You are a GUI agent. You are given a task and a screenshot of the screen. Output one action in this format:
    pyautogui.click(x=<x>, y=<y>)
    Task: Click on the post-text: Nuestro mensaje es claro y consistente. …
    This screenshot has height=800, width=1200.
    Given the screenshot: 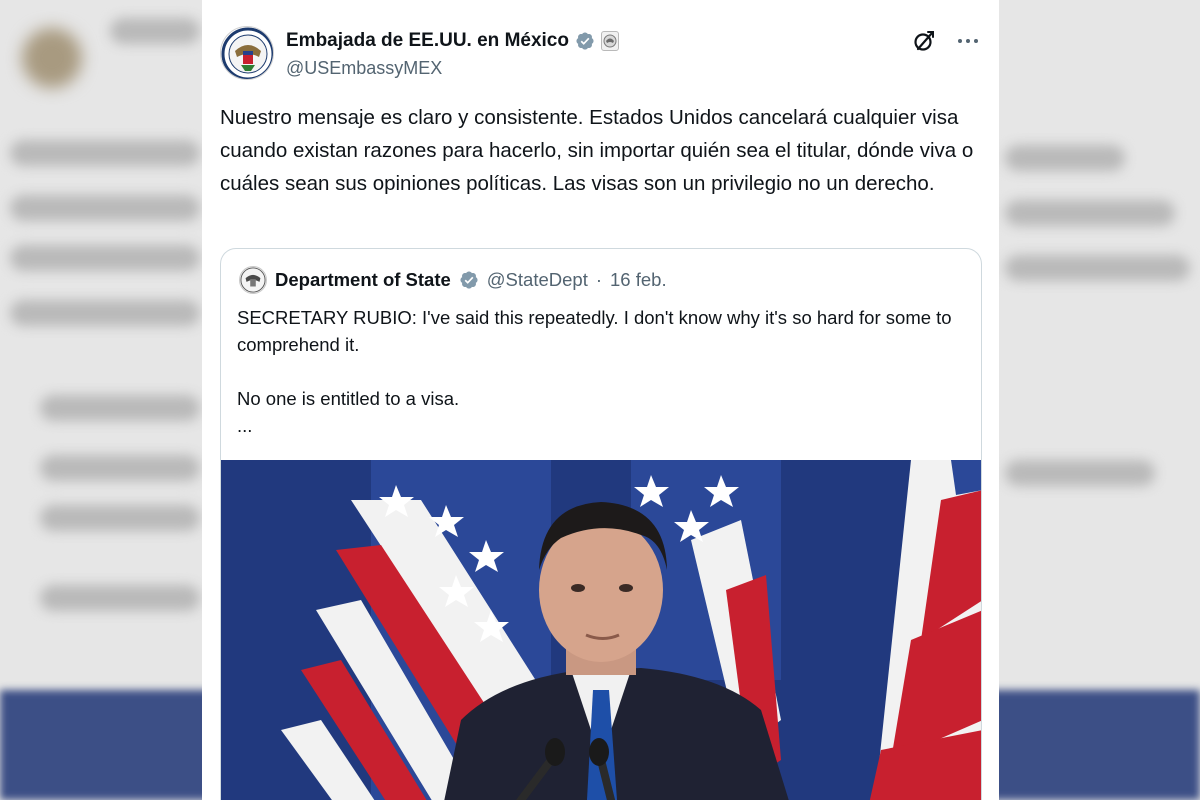 What is the action you would take?
    pyautogui.click(x=597, y=150)
    